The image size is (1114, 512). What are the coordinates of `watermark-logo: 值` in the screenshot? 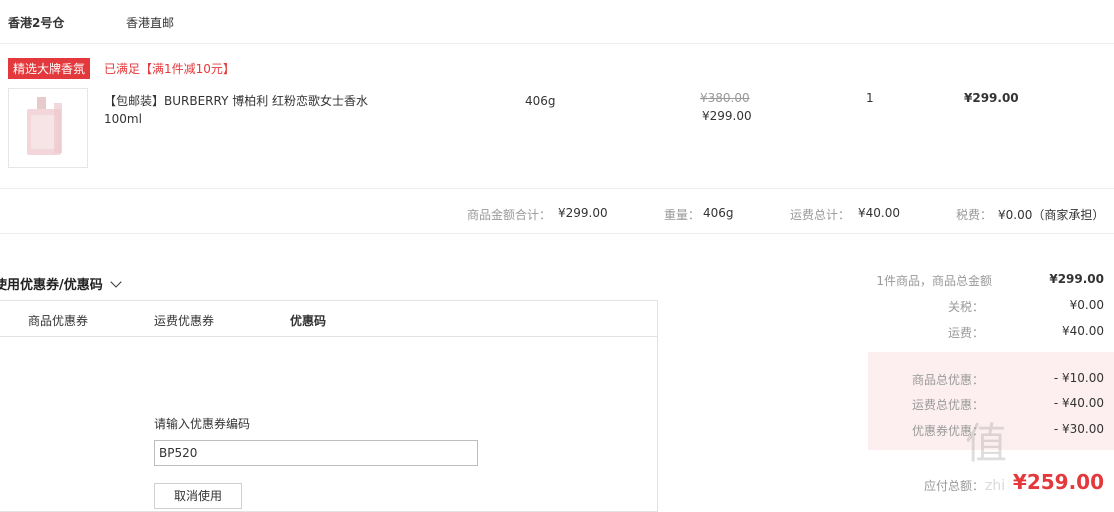 It's located at (987, 443).